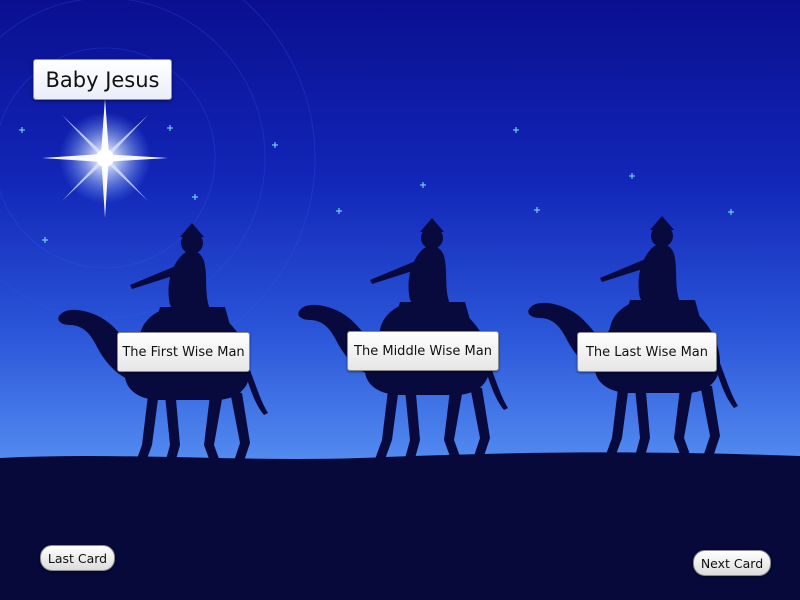 Image resolution: width=800 pixels, height=600 pixels. I want to click on last-wise-man-button: The Last Wise Man, so click(647, 352).